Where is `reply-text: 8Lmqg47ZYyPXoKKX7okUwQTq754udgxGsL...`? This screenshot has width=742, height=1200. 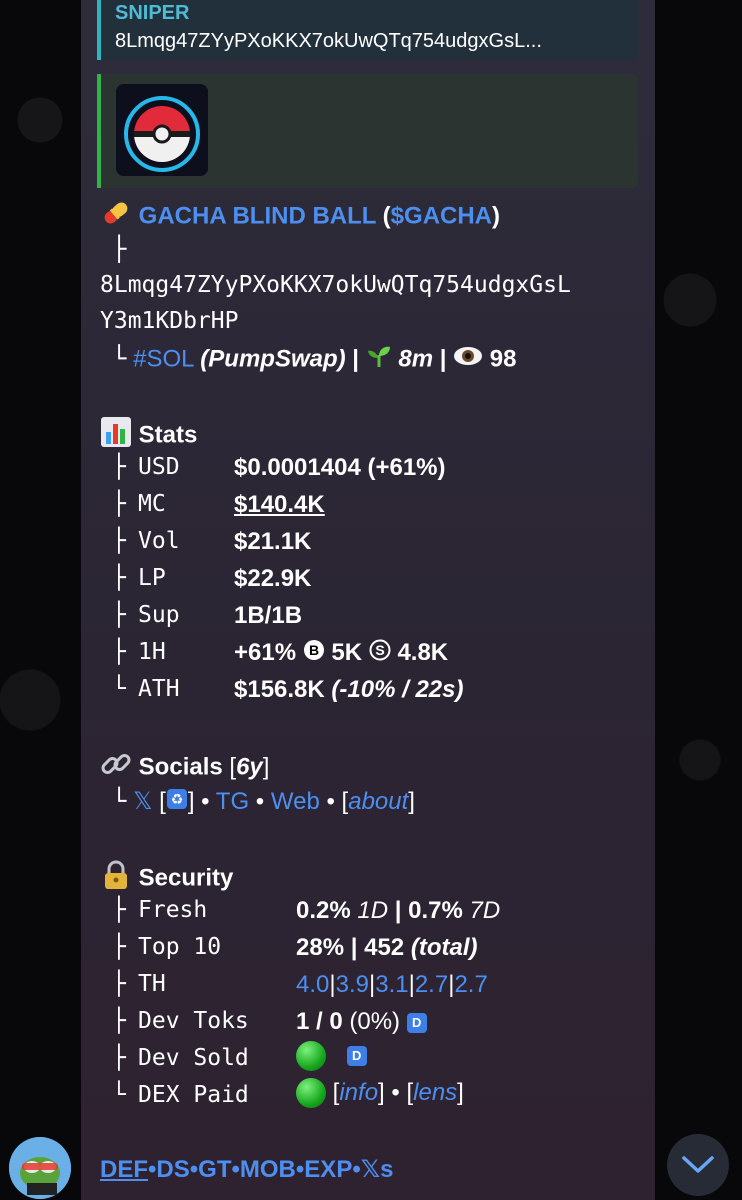 reply-text: 8Lmqg47ZYyPXoKKX7okUwQTq754udgxGsL... is located at coordinates (328, 41).